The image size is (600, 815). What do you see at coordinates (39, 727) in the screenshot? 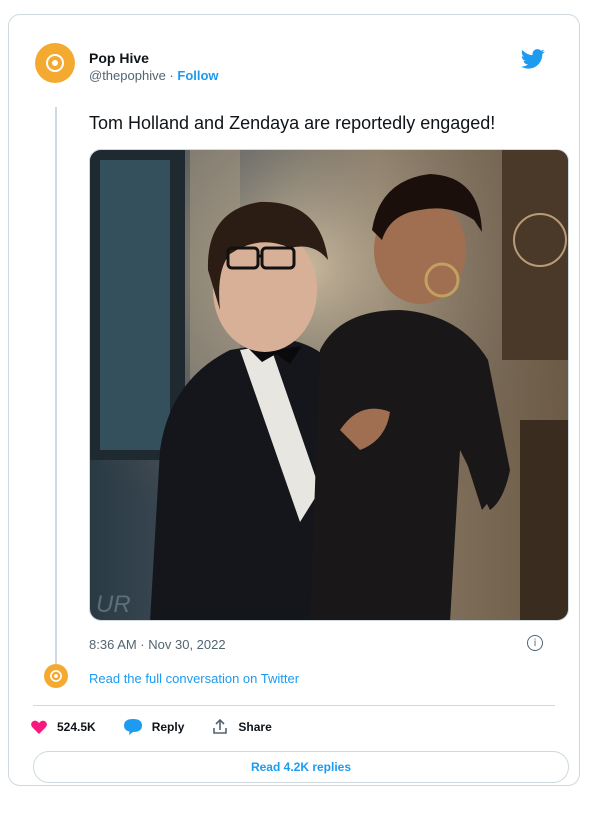
I see `heart-icon` at bounding box center [39, 727].